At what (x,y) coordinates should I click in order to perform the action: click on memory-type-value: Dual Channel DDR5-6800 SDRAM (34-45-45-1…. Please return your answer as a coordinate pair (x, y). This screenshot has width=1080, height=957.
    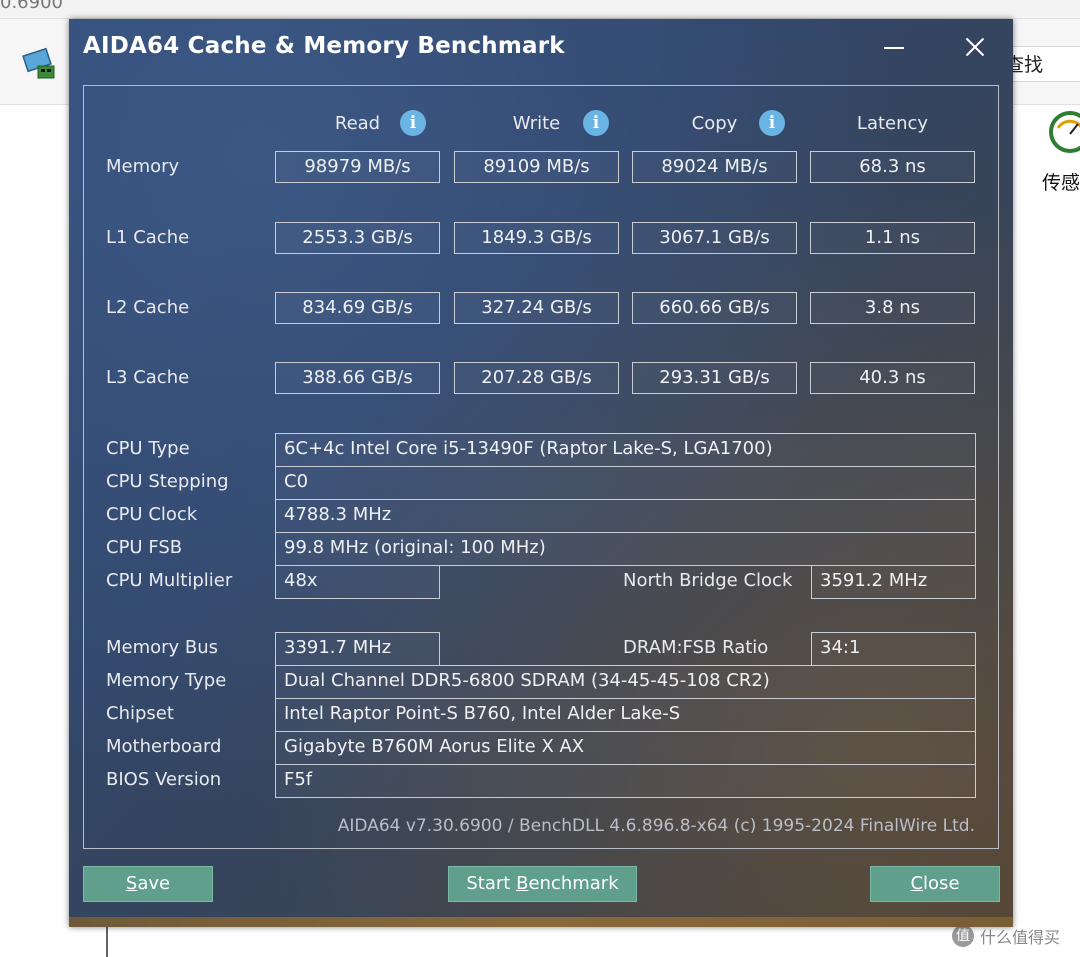
    Looking at the image, I should click on (625, 682).